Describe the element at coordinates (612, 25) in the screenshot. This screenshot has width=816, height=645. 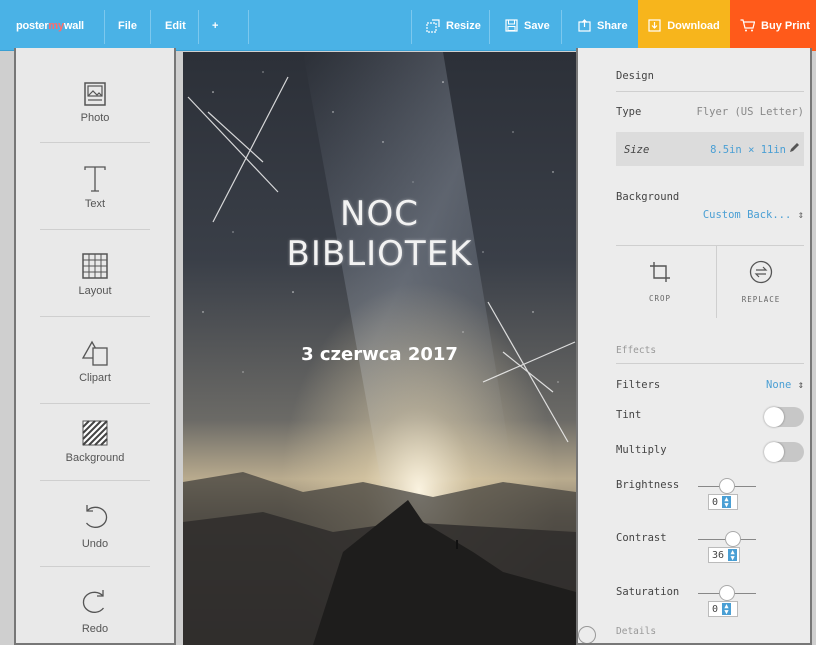
I see `share-label: Share` at that location.